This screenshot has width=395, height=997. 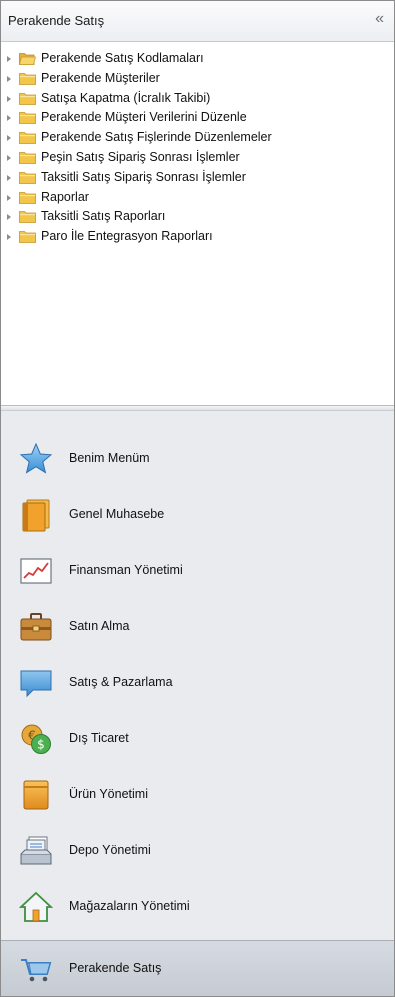 What do you see at coordinates (197, 515) in the screenshot?
I see `nav-item-genel-muhasebe: Genel Muhasebe` at bounding box center [197, 515].